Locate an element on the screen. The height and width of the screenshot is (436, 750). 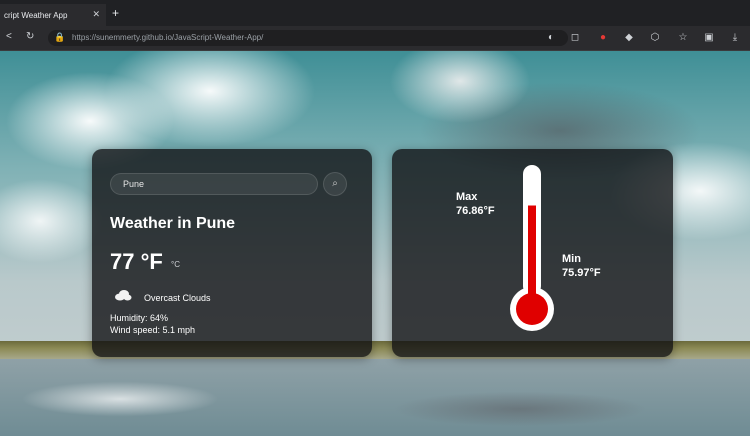
download-icon: ⤓ is located at coordinates (735, 38).